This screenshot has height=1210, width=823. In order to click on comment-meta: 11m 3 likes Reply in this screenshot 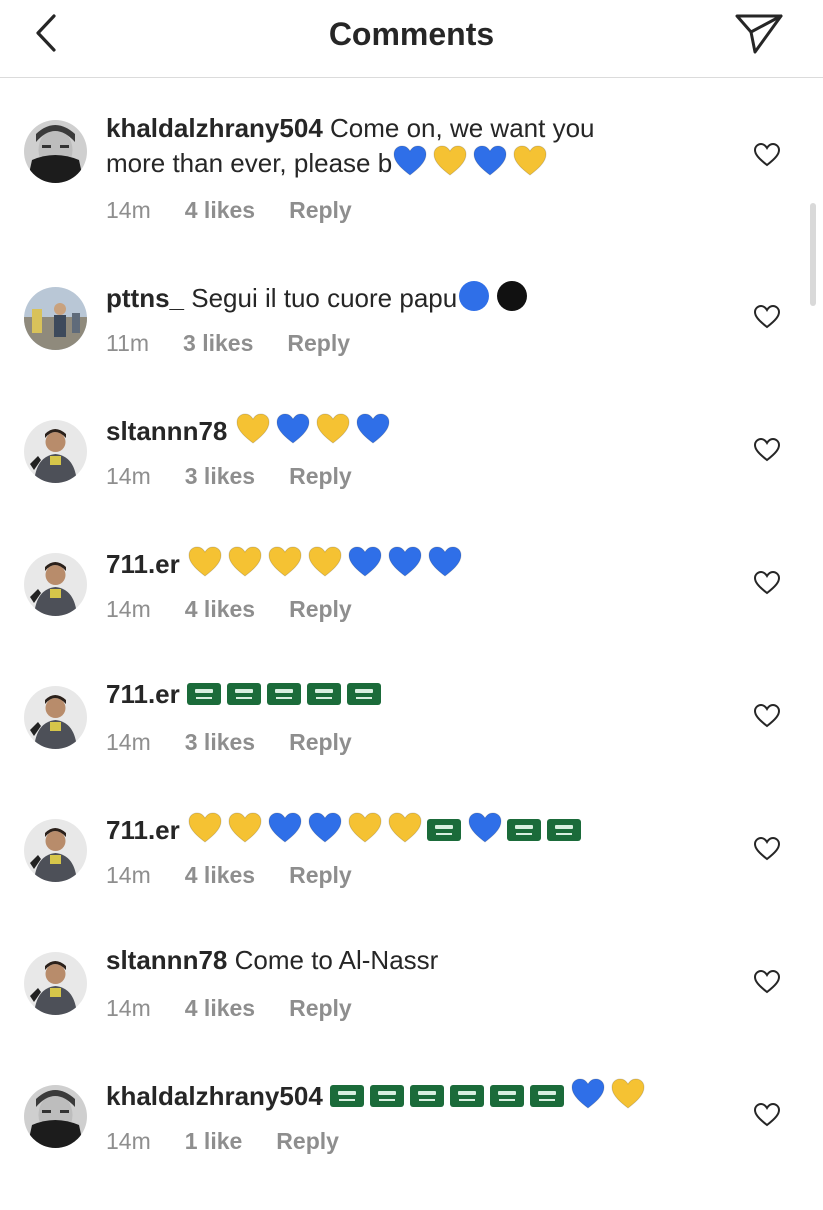, I will do `click(228, 343)`.